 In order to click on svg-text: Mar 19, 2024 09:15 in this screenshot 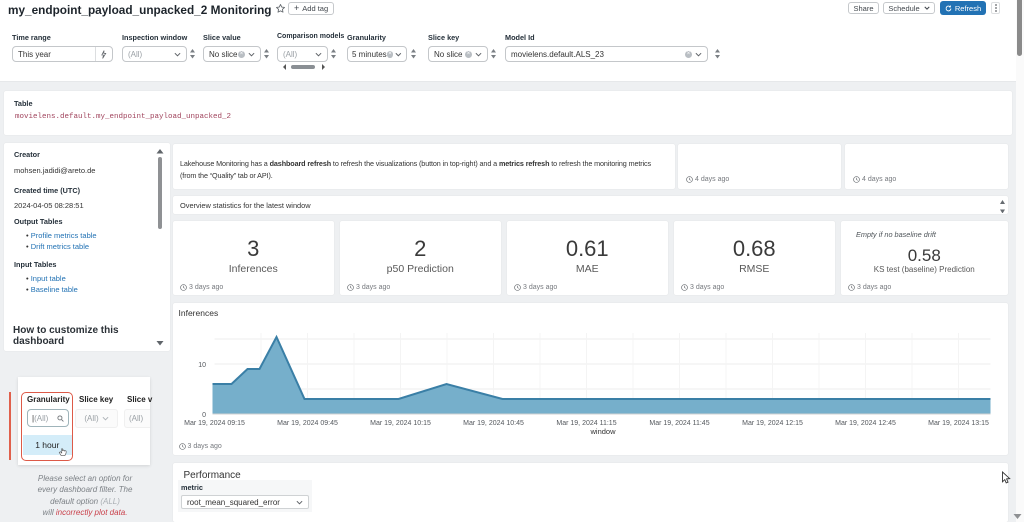, I will do `click(214, 423)`.